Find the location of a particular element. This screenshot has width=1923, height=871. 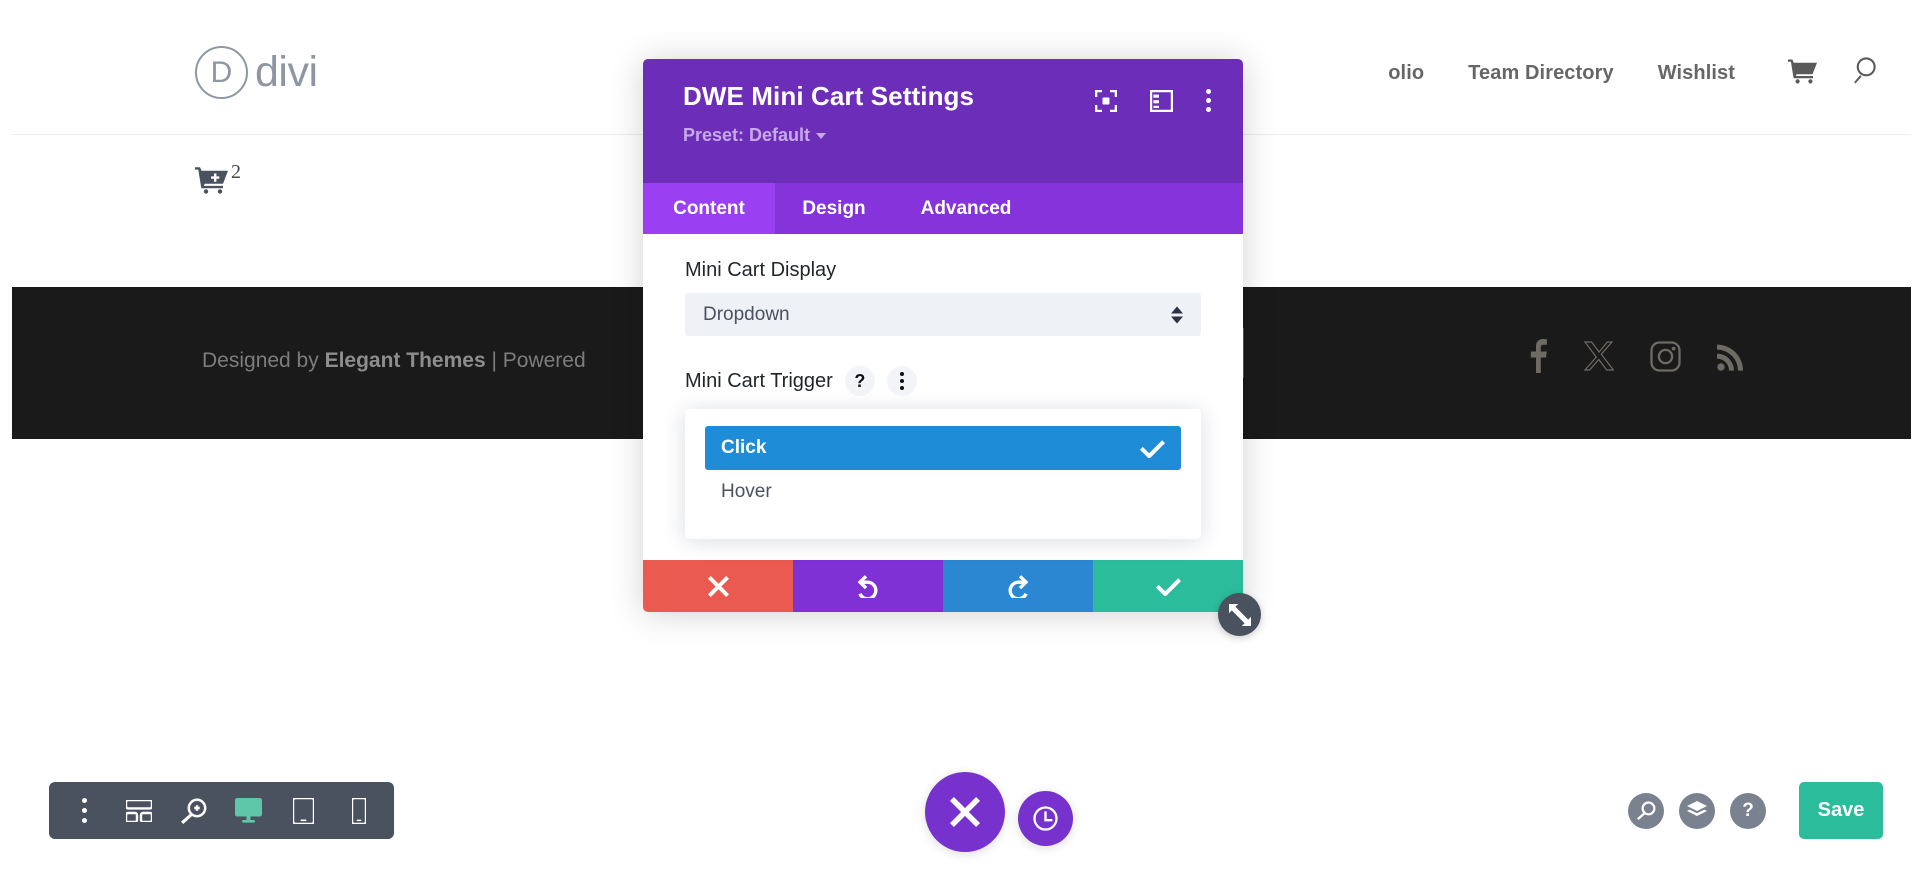

site-navigation: olio Team Directory Wishlist is located at coordinates (1561, 73).